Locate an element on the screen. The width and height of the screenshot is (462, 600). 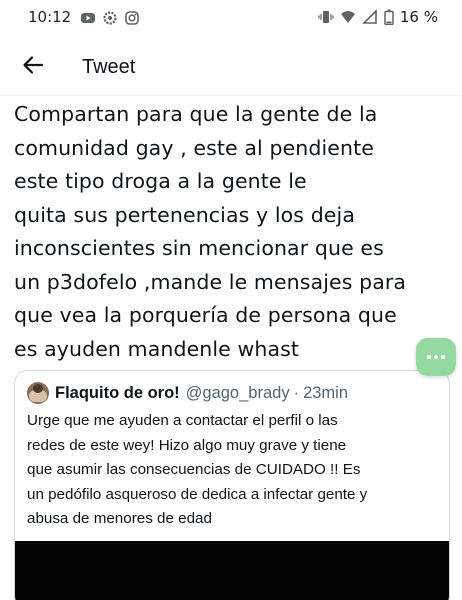
instagram-icon is located at coordinates (132, 18).